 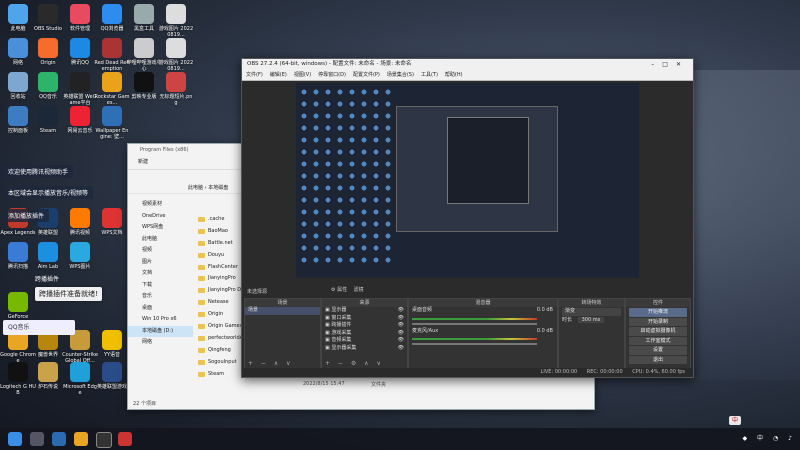 What do you see at coordinates (658, 331) in the screenshot?
I see `control-button: 启动虚拟摄像机` at bounding box center [658, 331].